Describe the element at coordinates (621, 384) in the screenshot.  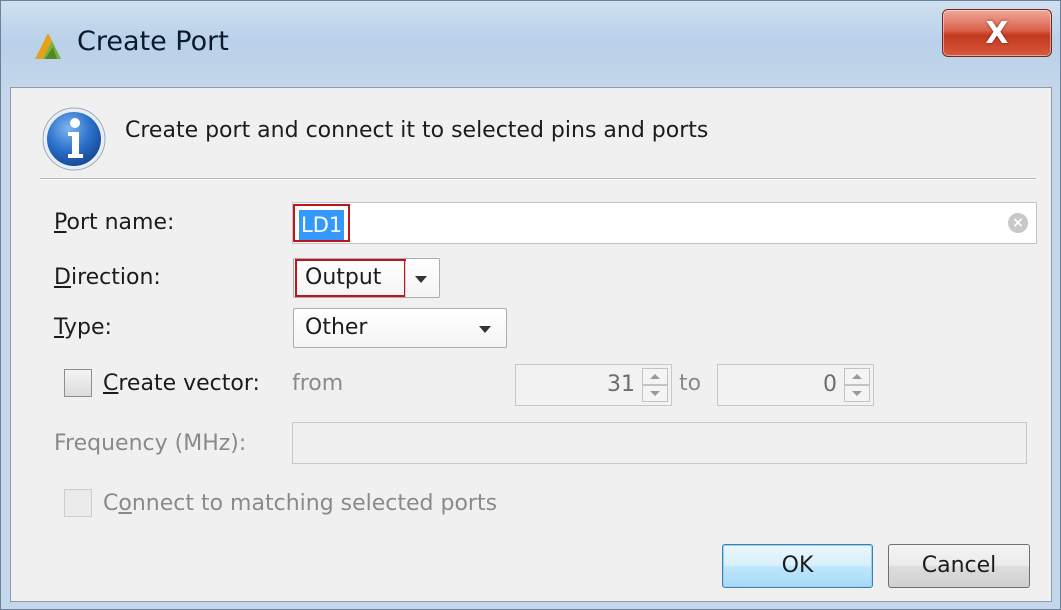
I see `from-value: 31` at that location.